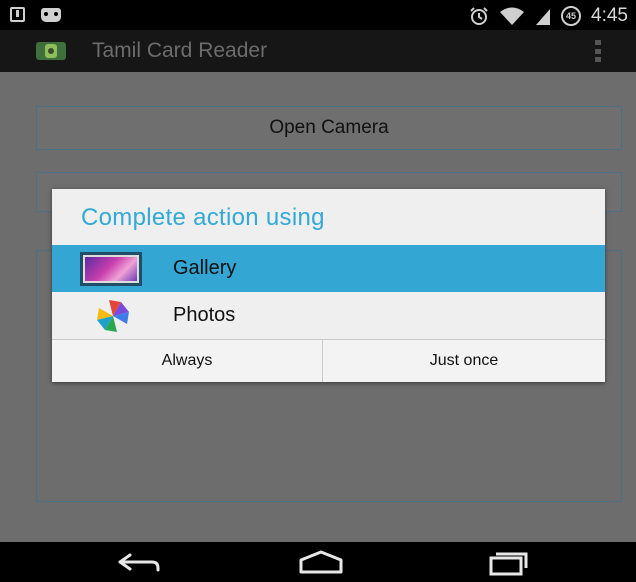  I want to click on photos-pinwheel-icon, so click(113, 316).